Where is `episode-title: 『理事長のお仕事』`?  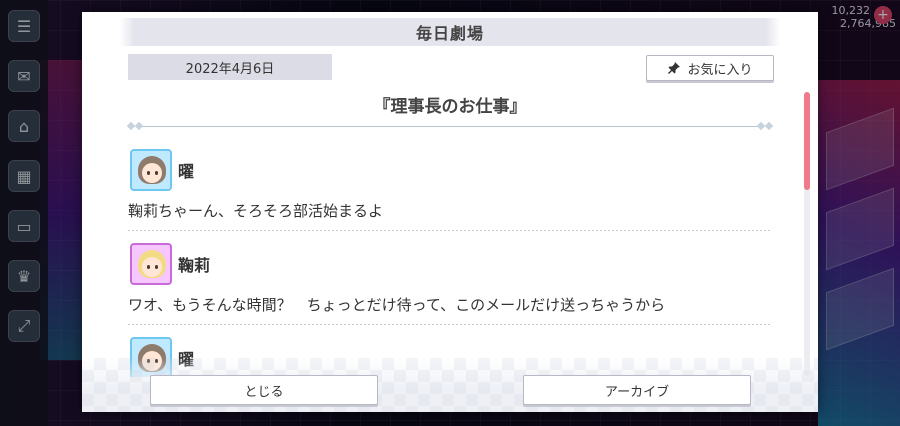 episode-title: 『理事長のお仕事』 is located at coordinates (450, 107).